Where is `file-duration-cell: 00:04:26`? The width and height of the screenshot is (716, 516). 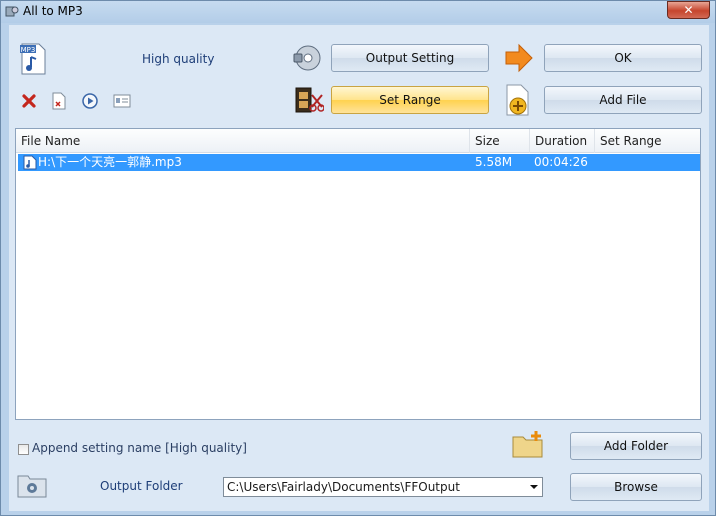
file-duration-cell: 00:04:26 is located at coordinates (561, 162).